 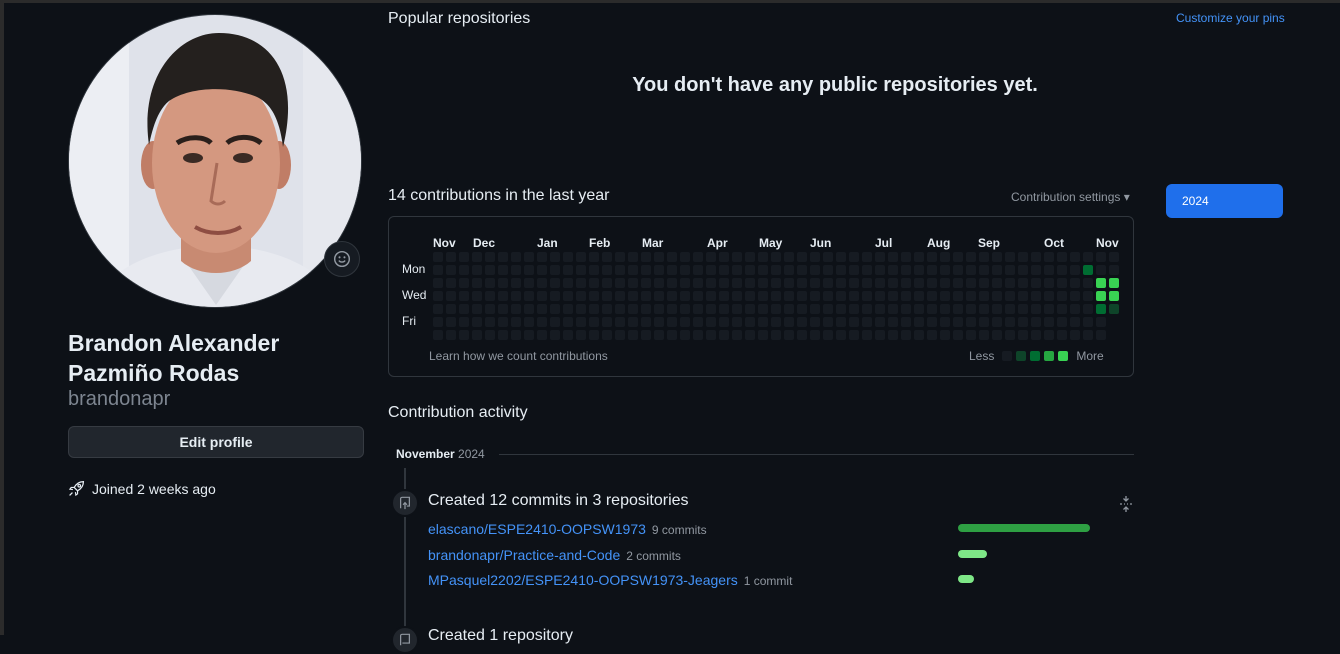 I want to click on edit-profile-button: Edit profile, so click(x=216, y=442).